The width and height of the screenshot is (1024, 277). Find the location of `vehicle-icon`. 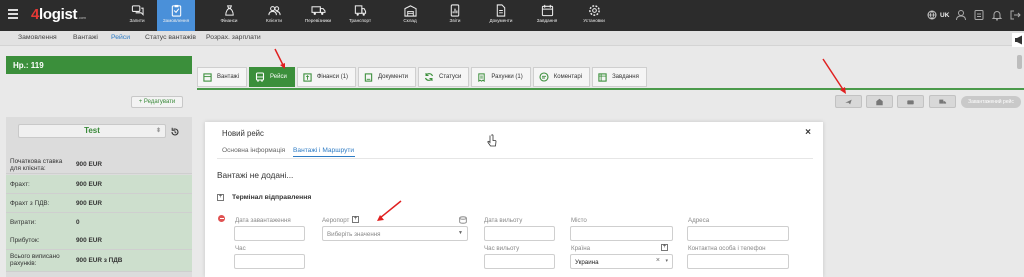

vehicle-icon is located at coordinates (360, 10).